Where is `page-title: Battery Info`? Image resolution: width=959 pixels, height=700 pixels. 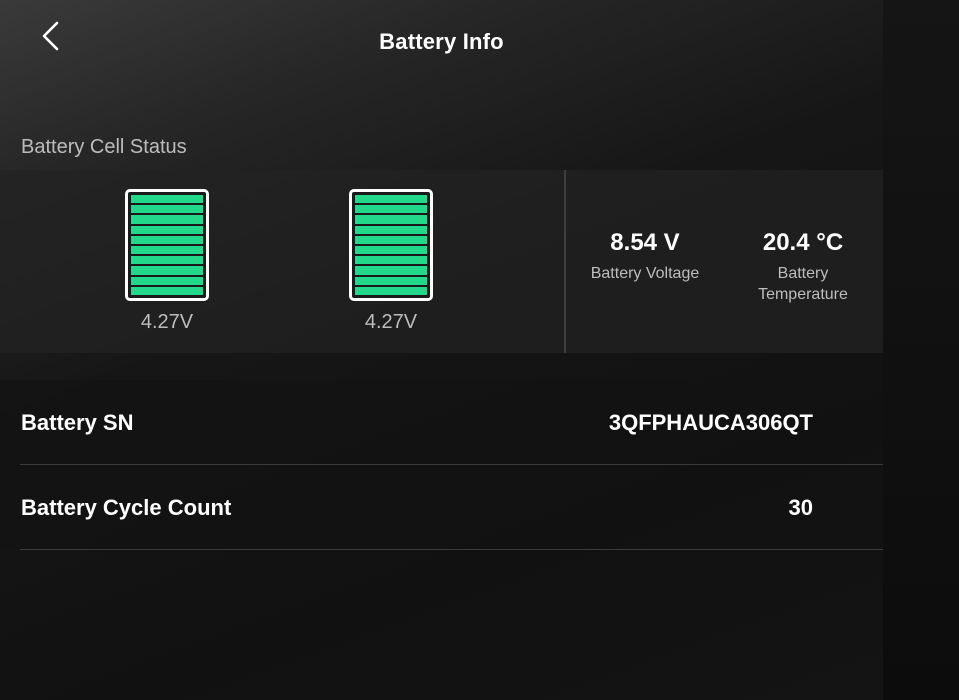
page-title: Battery Info is located at coordinates (441, 41).